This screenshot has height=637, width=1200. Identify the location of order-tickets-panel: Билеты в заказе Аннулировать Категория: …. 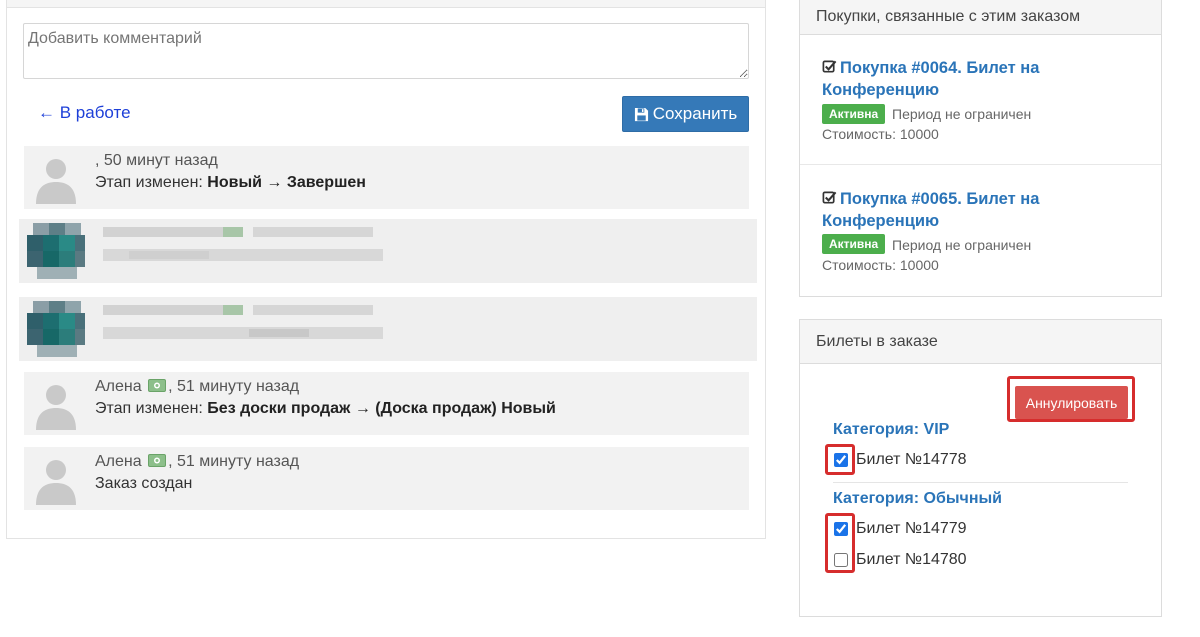
(980, 468).